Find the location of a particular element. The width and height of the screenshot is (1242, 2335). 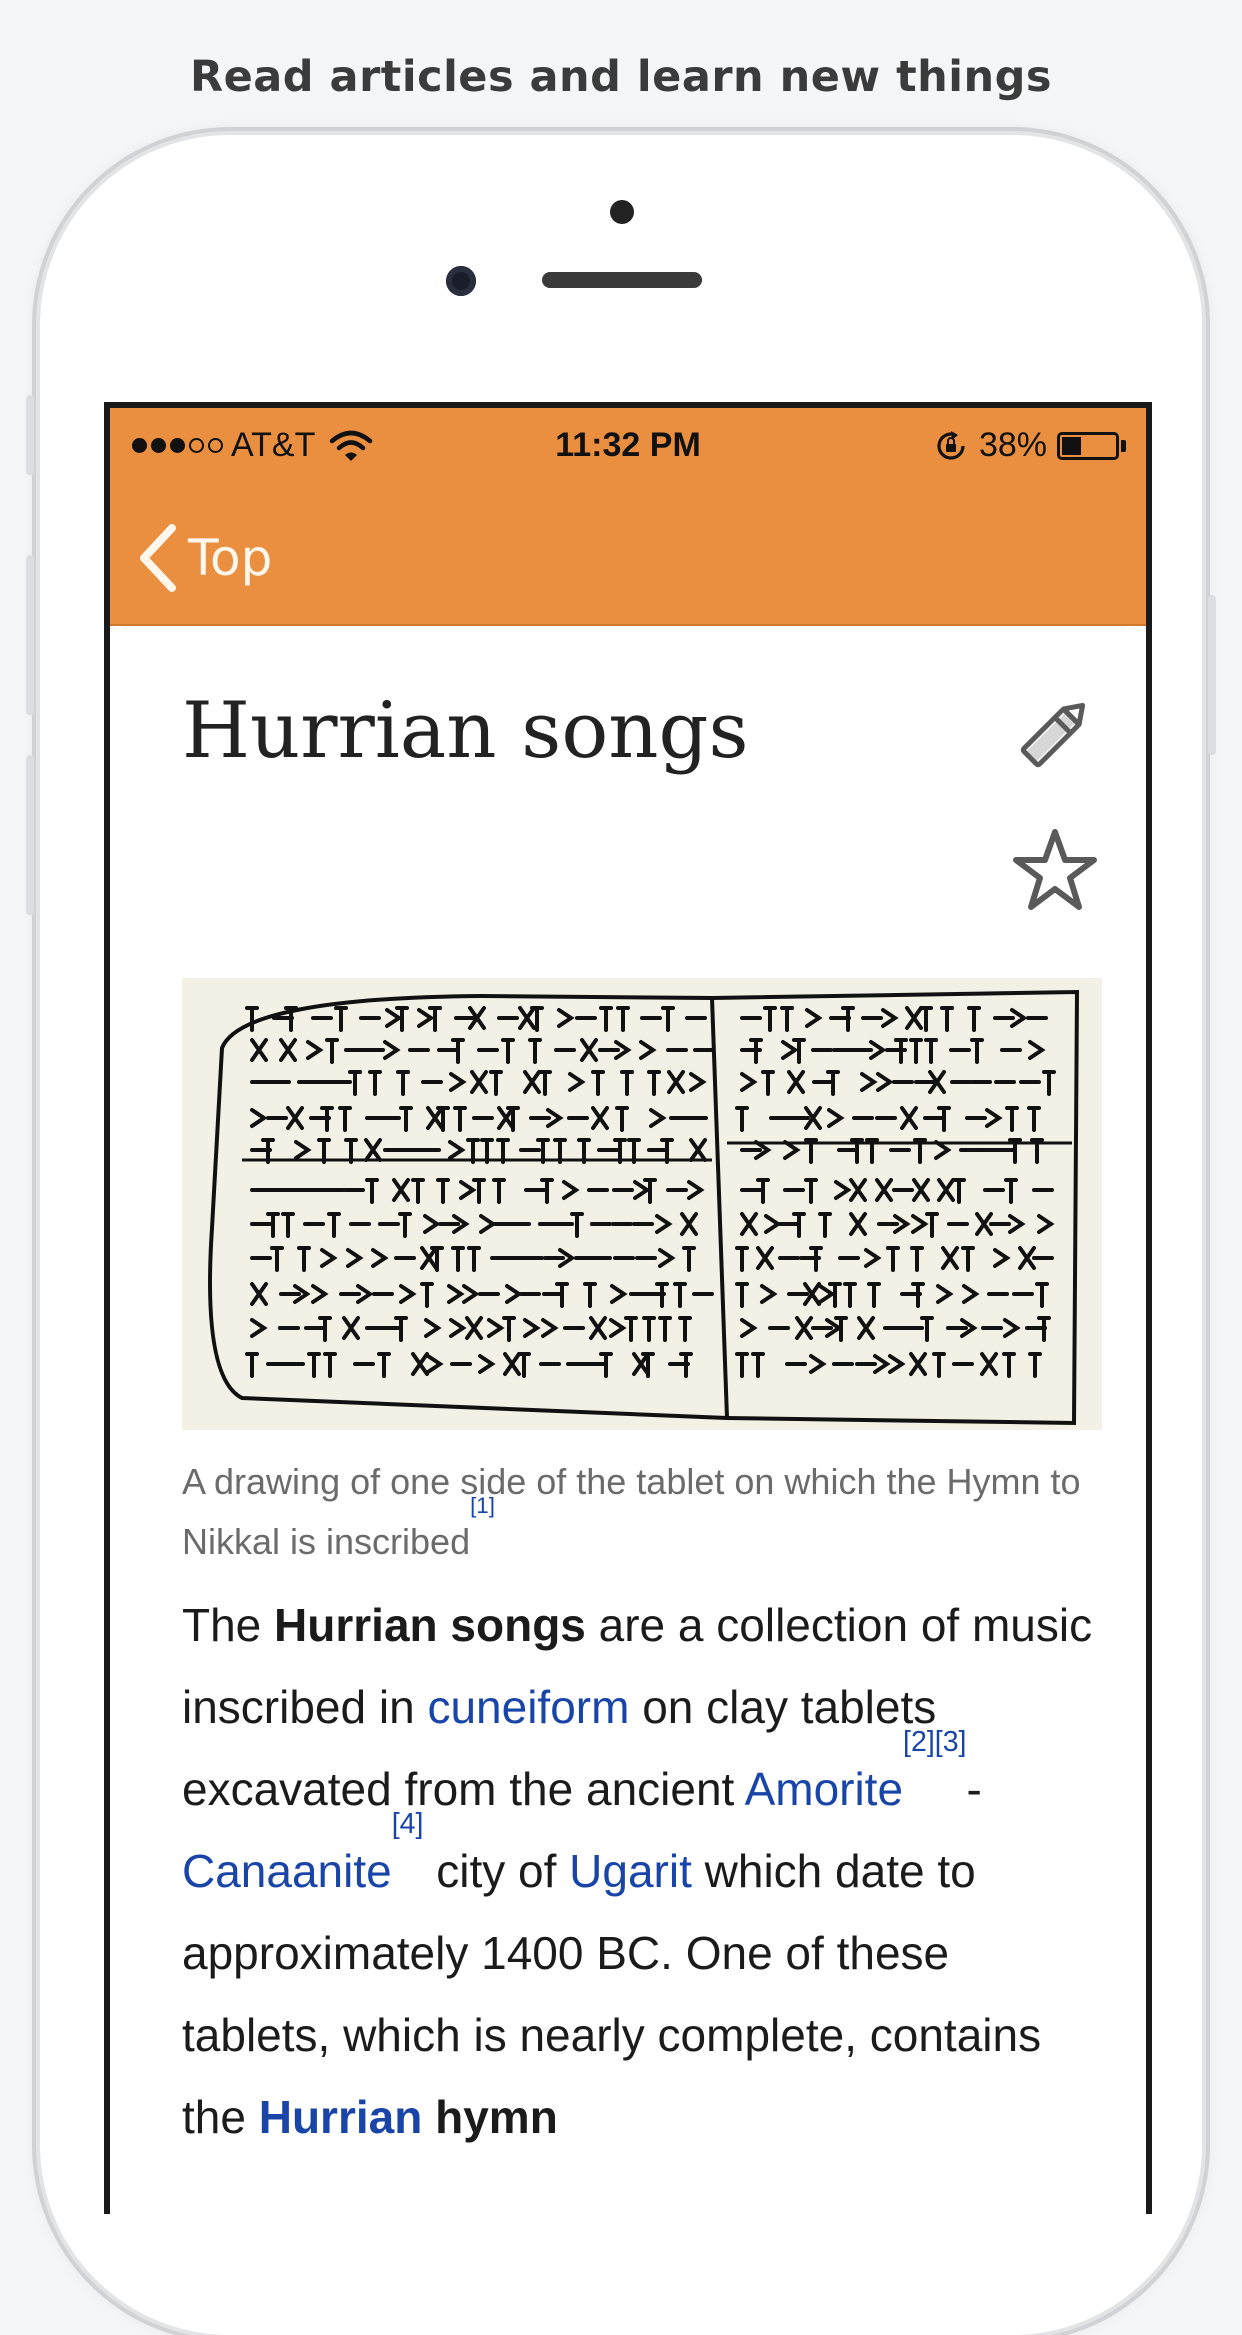

promo-headline: Read articles and learn new things is located at coordinates (621, 77).